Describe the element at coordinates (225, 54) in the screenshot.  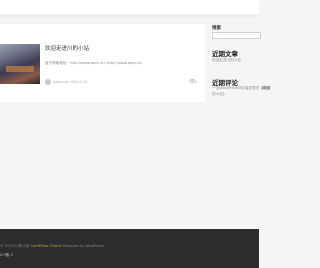
I see `recent-posts-title: 近期文章` at that location.